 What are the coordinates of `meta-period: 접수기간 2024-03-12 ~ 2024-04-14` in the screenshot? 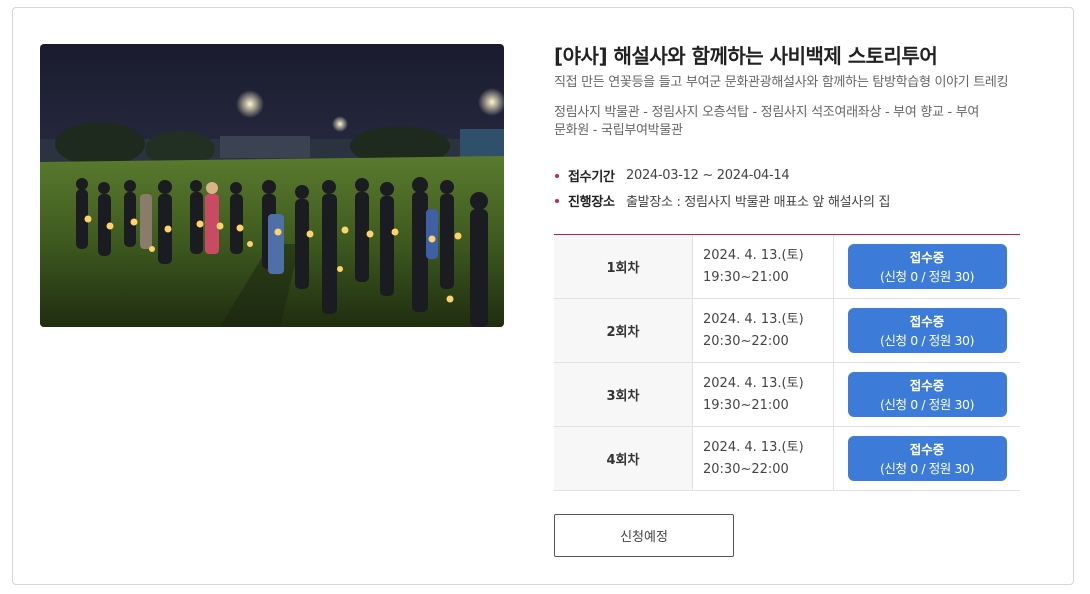 It's located at (794, 175).